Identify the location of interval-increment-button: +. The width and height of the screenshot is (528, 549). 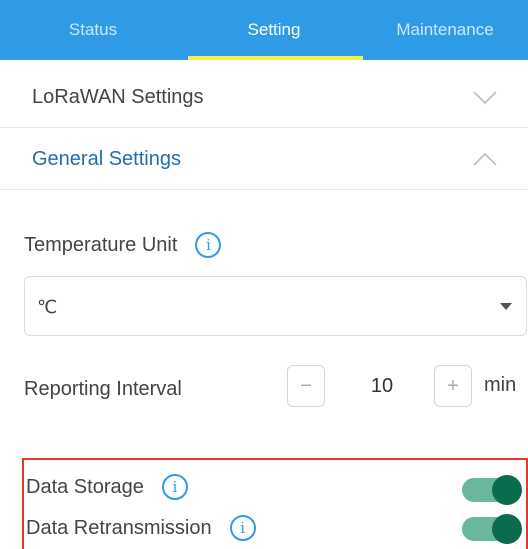
(453, 386).